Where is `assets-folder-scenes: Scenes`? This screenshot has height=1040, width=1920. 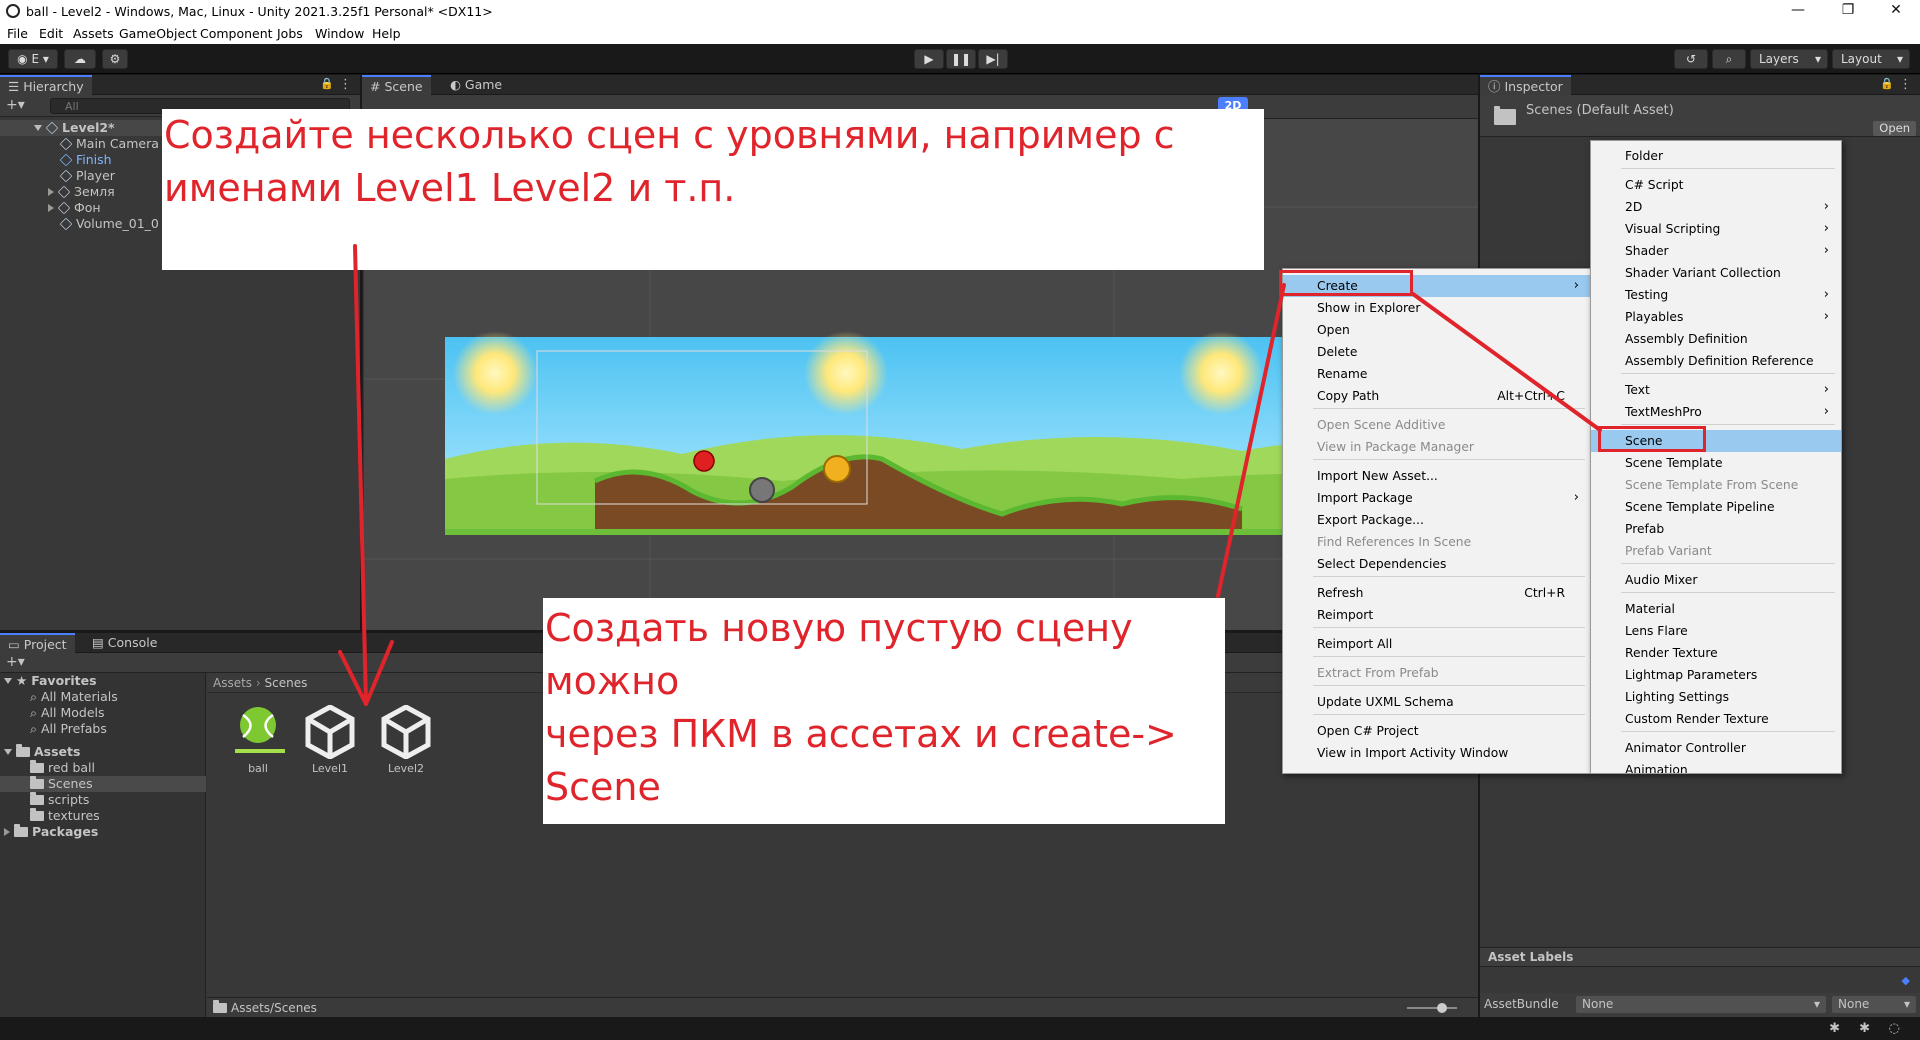 assets-folder-scenes: Scenes is located at coordinates (103, 784).